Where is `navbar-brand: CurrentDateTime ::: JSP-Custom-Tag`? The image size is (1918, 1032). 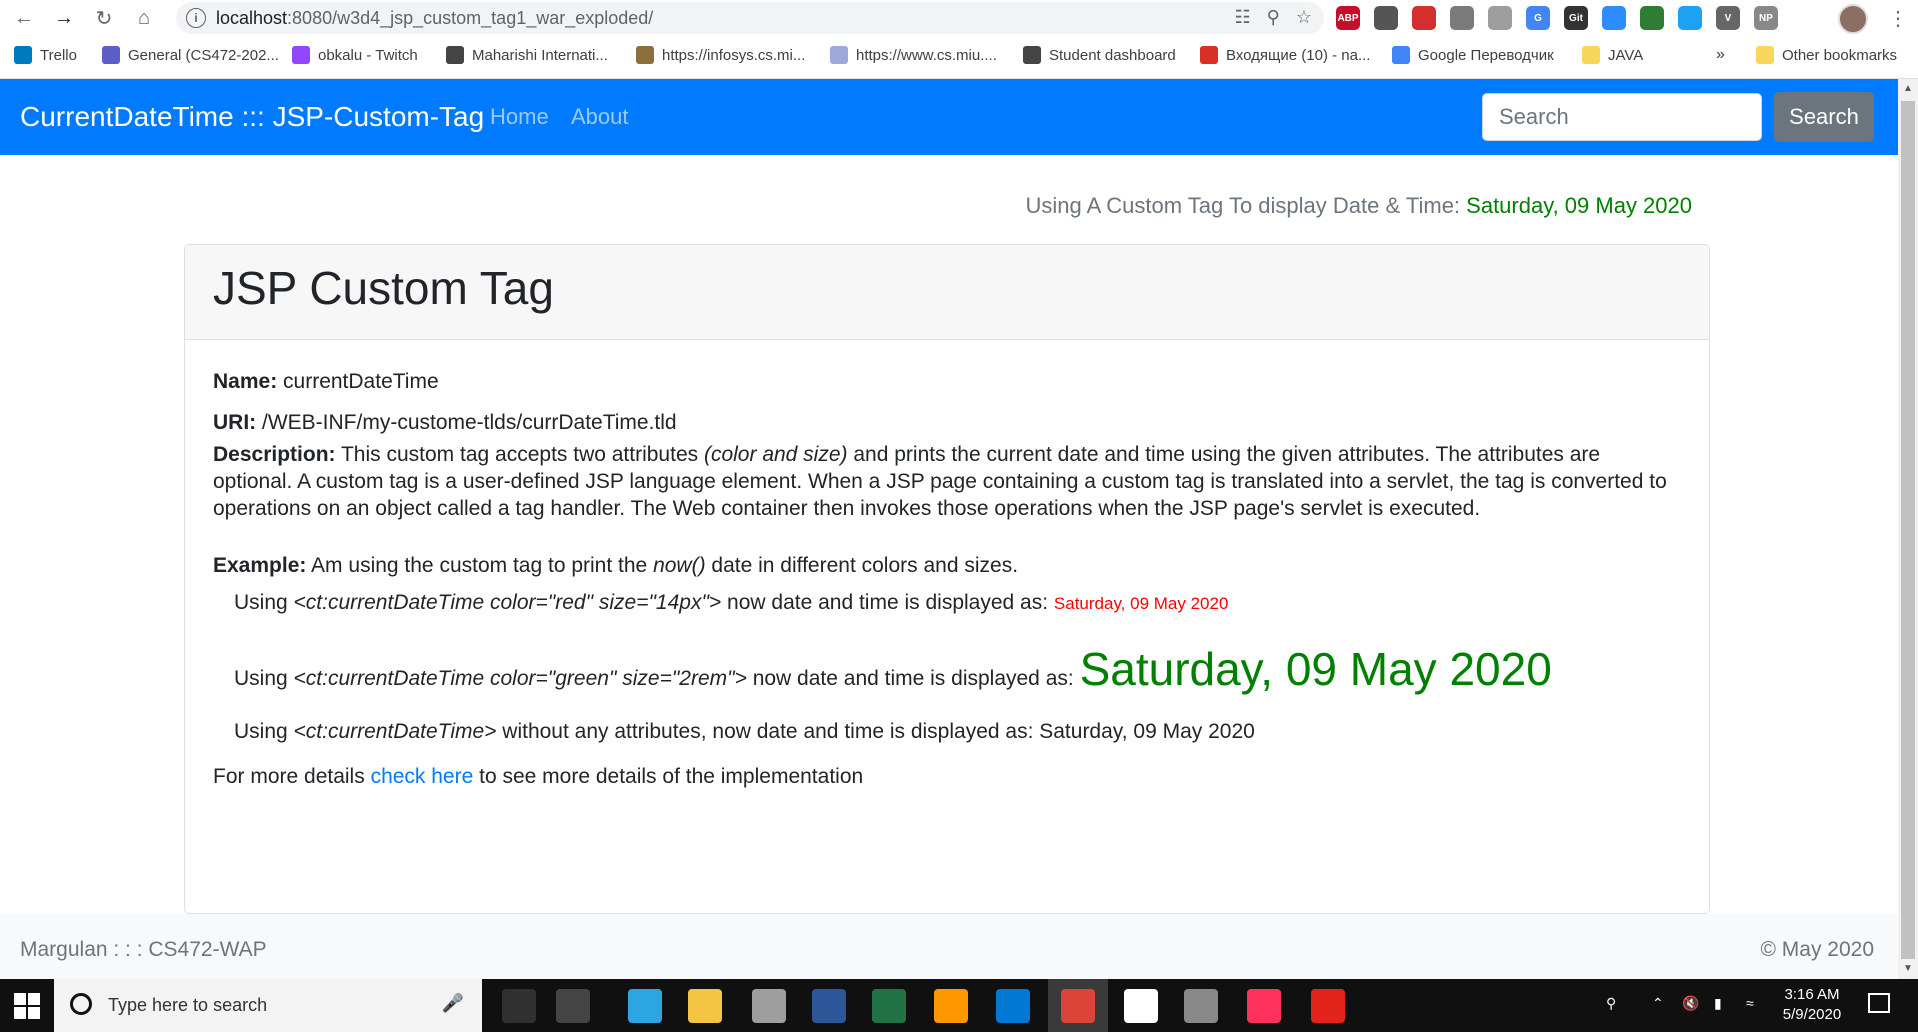 navbar-brand: CurrentDateTime ::: JSP-Custom-Tag is located at coordinates (252, 117).